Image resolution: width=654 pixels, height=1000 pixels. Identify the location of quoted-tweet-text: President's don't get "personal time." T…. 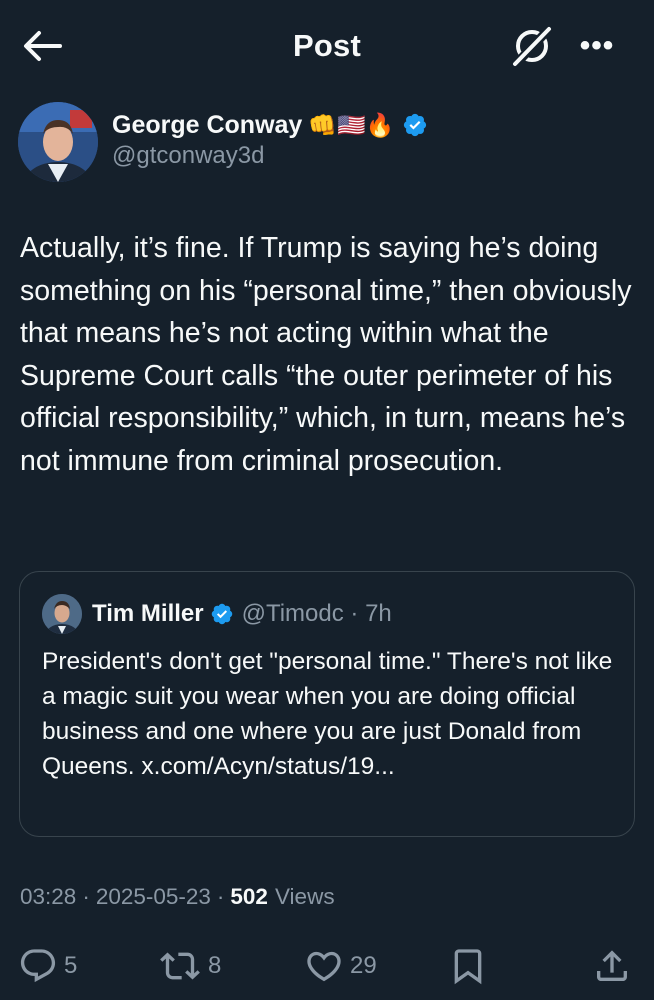
(327, 714).